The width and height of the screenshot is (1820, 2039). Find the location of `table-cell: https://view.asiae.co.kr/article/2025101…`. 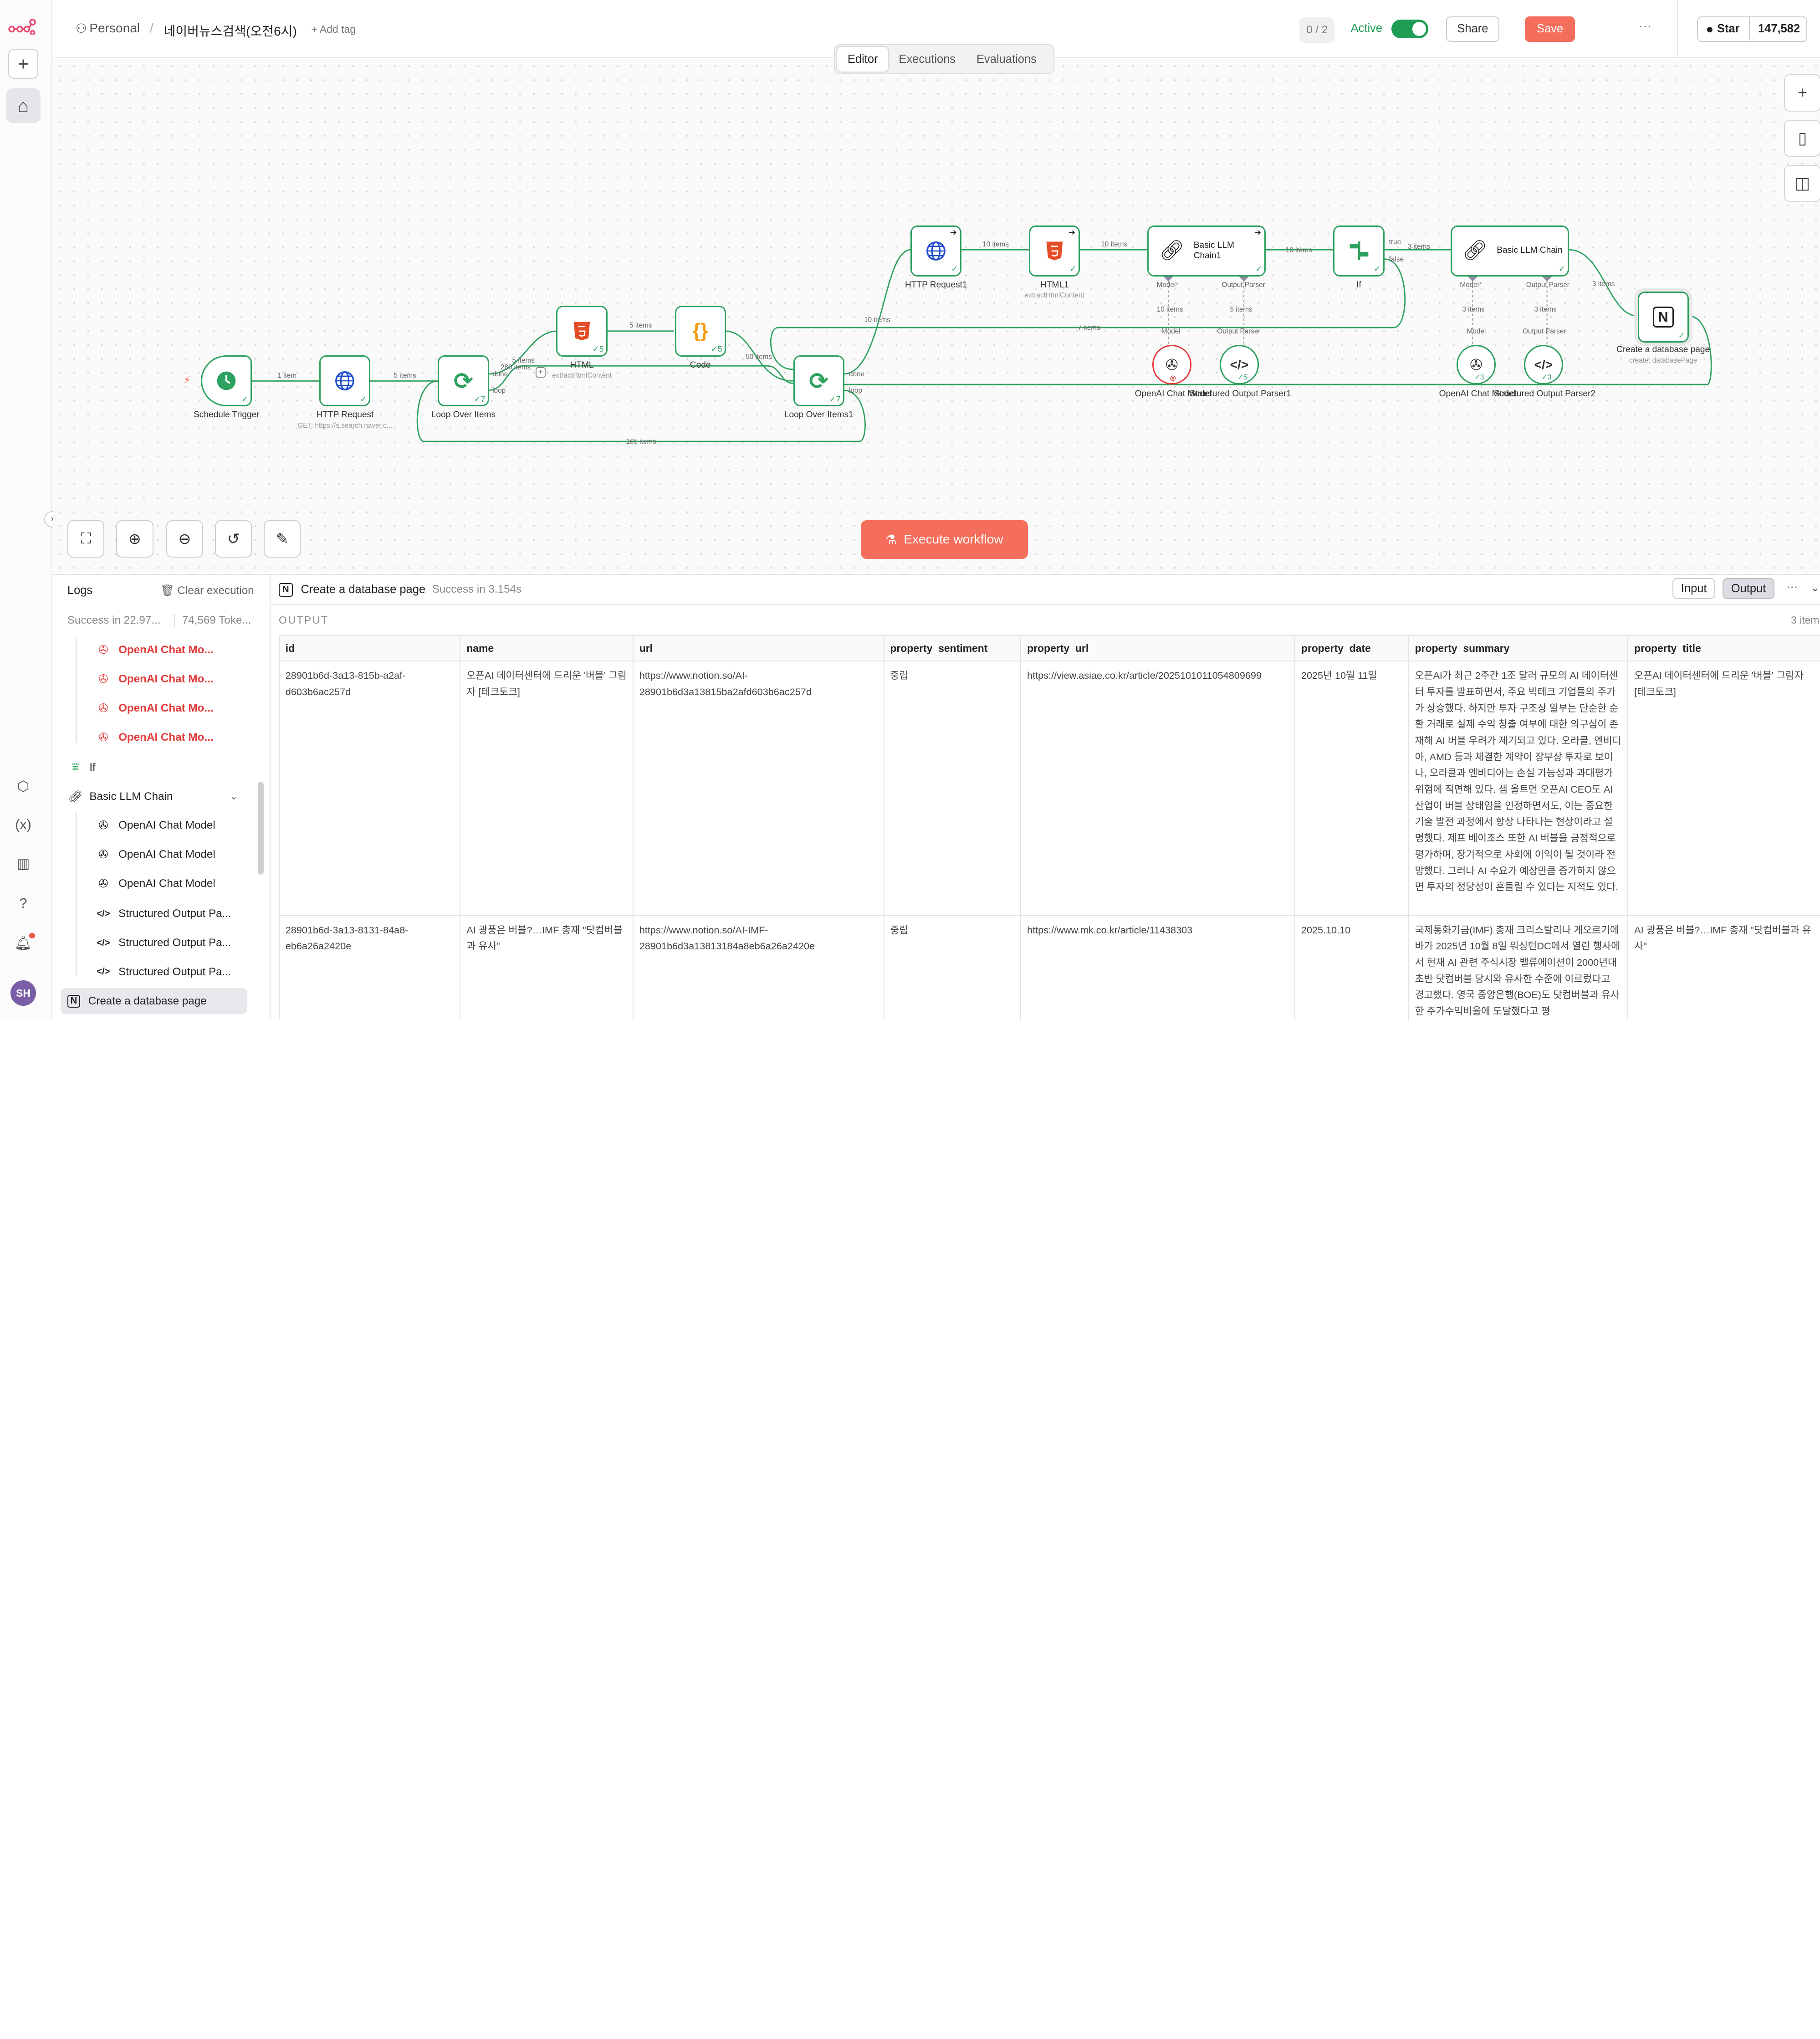

table-cell: https://view.asiae.co.kr/article/2025101… is located at coordinates (1158, 788).